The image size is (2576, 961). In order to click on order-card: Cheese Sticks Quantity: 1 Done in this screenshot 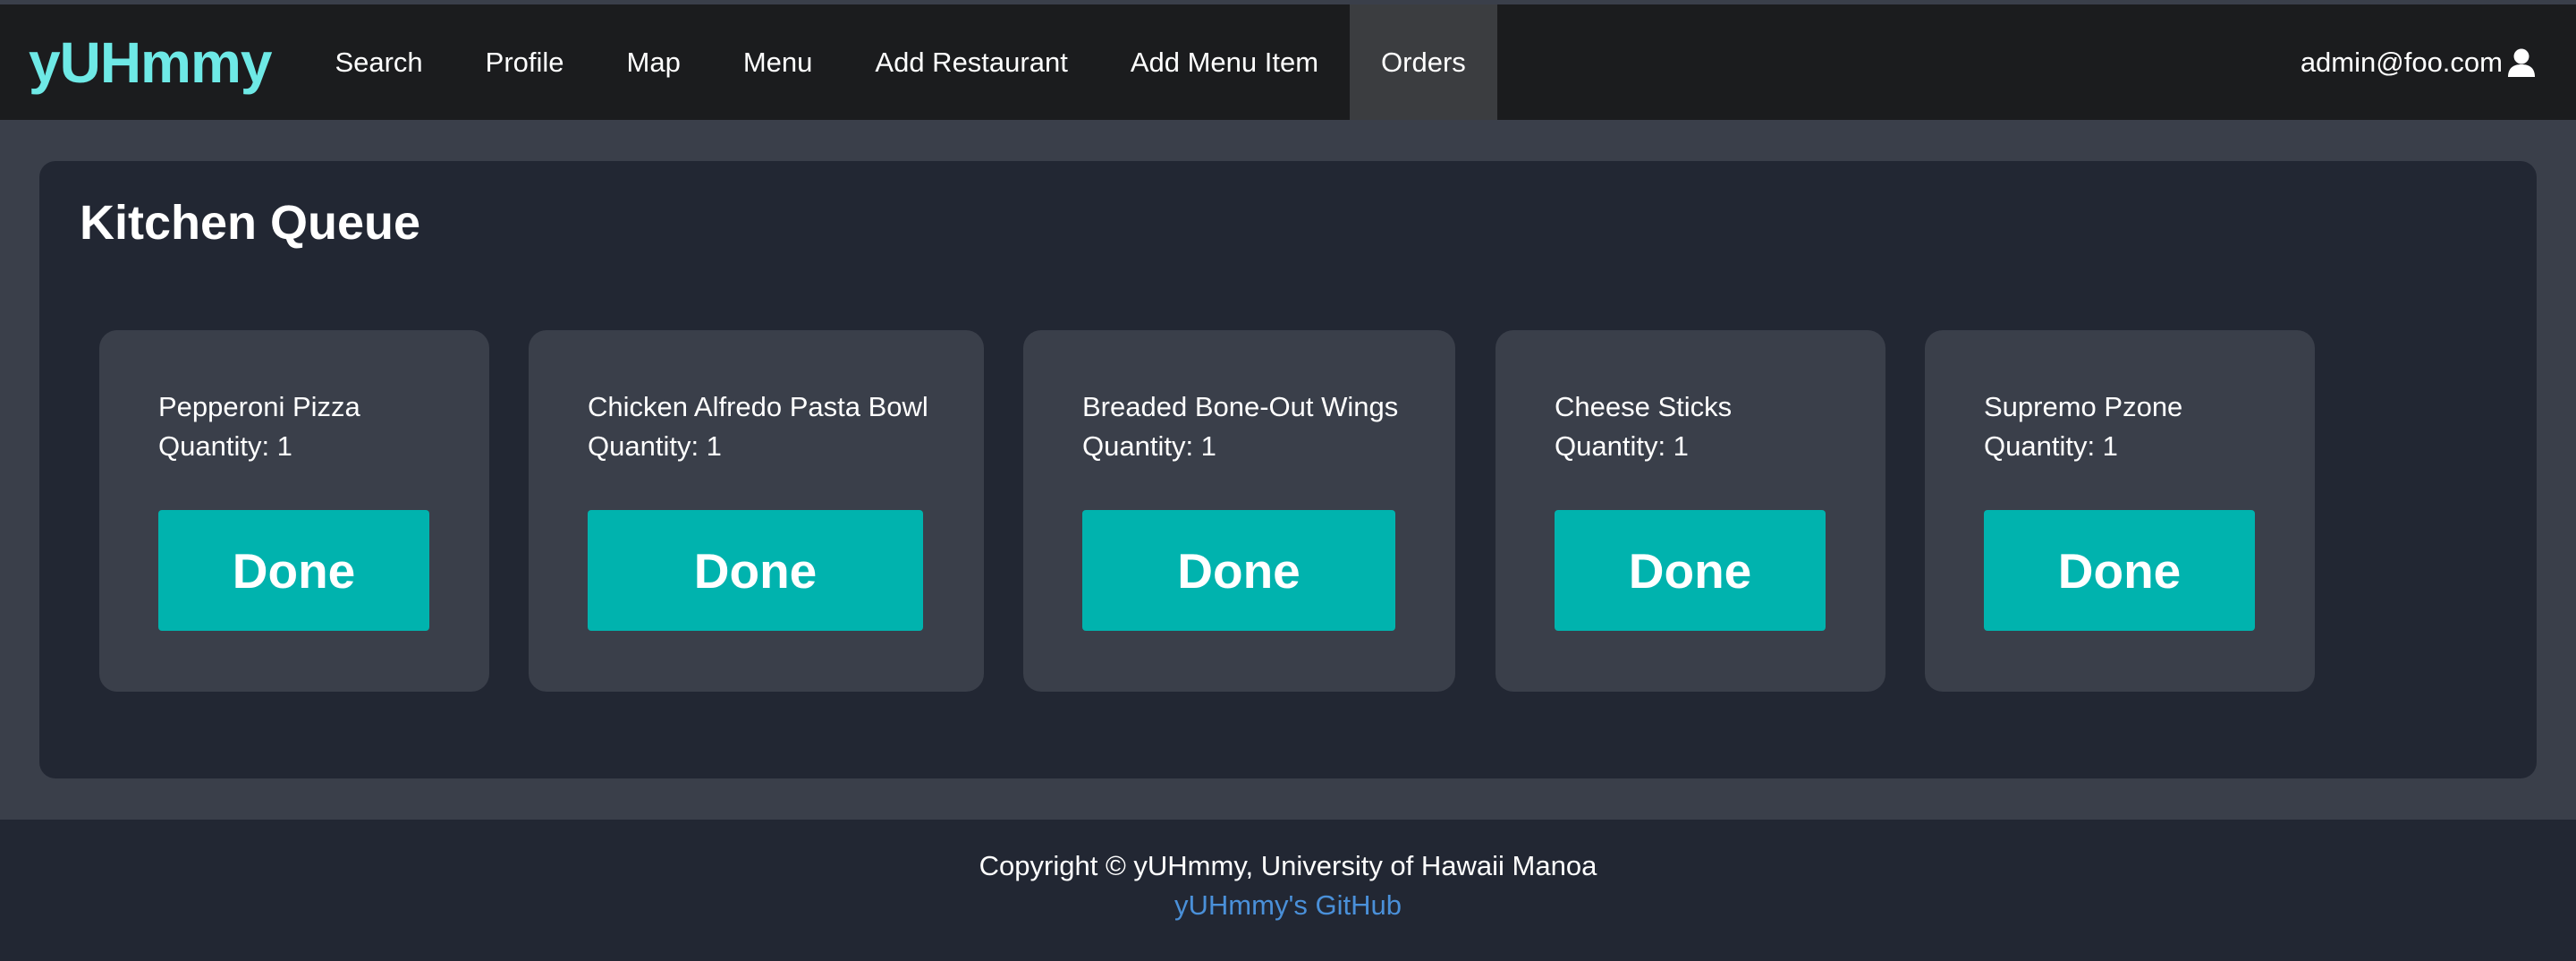, I will do `click(1690, 511)`.